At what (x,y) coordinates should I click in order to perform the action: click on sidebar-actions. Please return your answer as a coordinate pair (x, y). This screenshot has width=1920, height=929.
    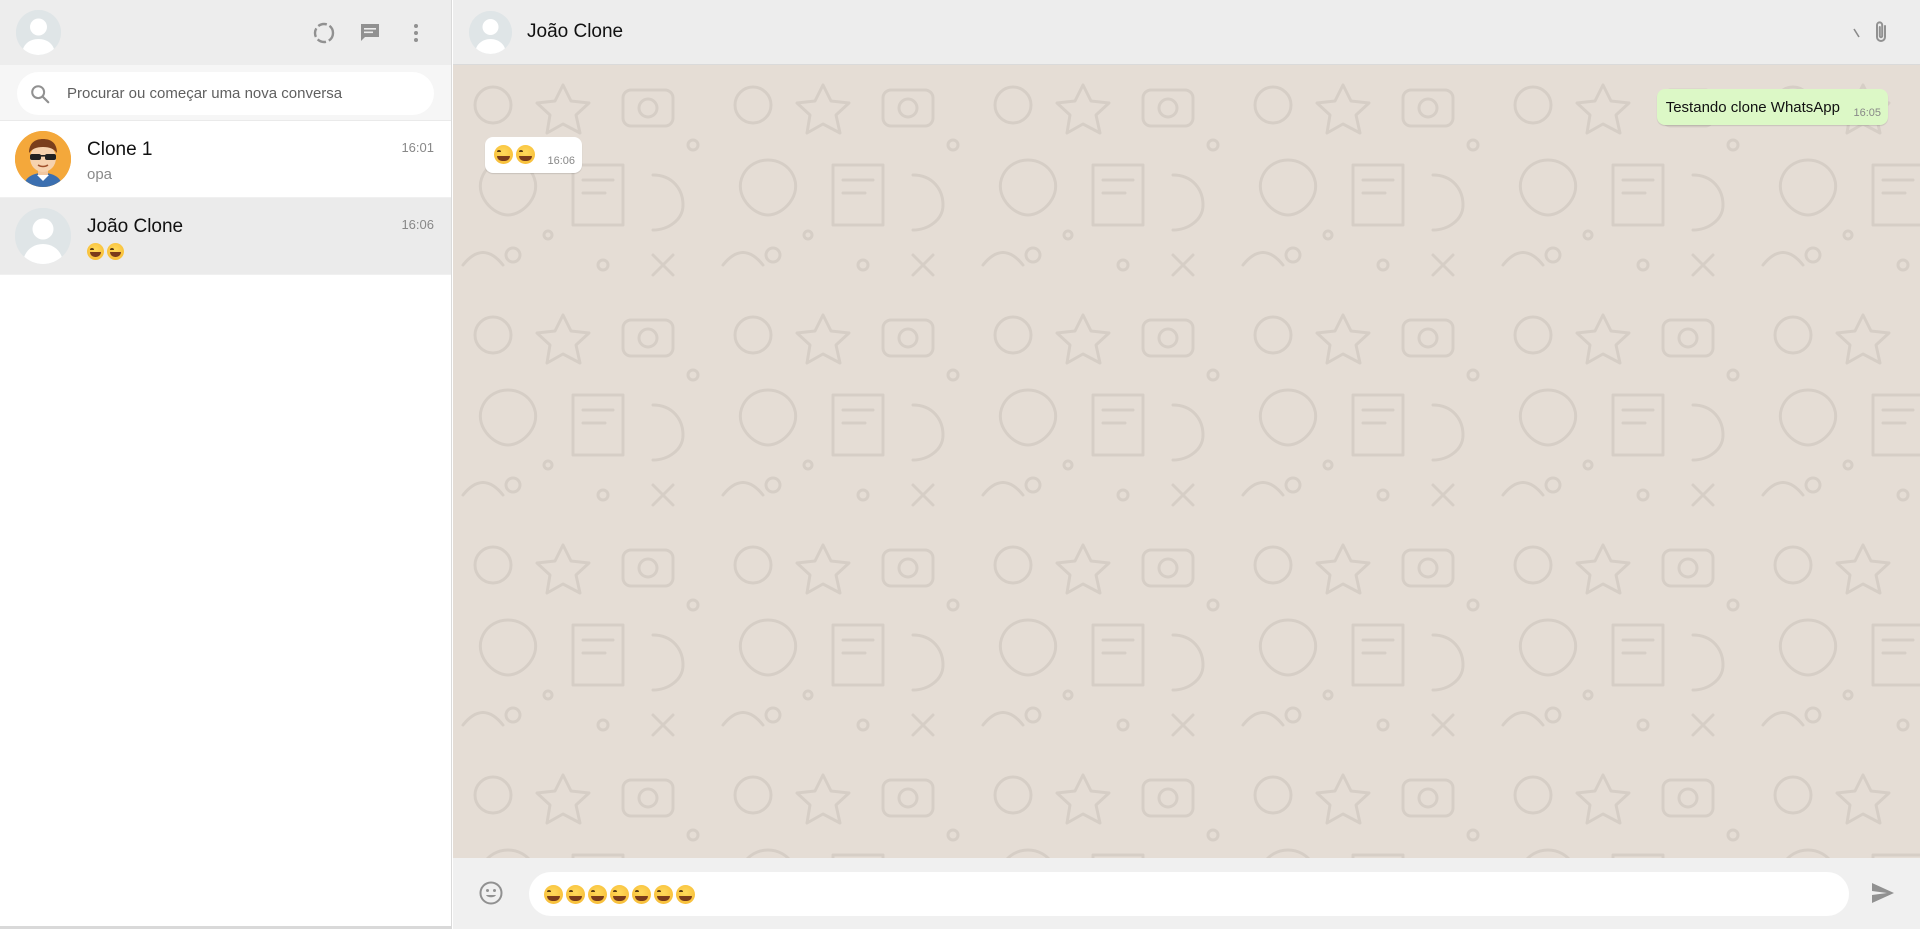
    Looking at the image, I should click on (370, 32).